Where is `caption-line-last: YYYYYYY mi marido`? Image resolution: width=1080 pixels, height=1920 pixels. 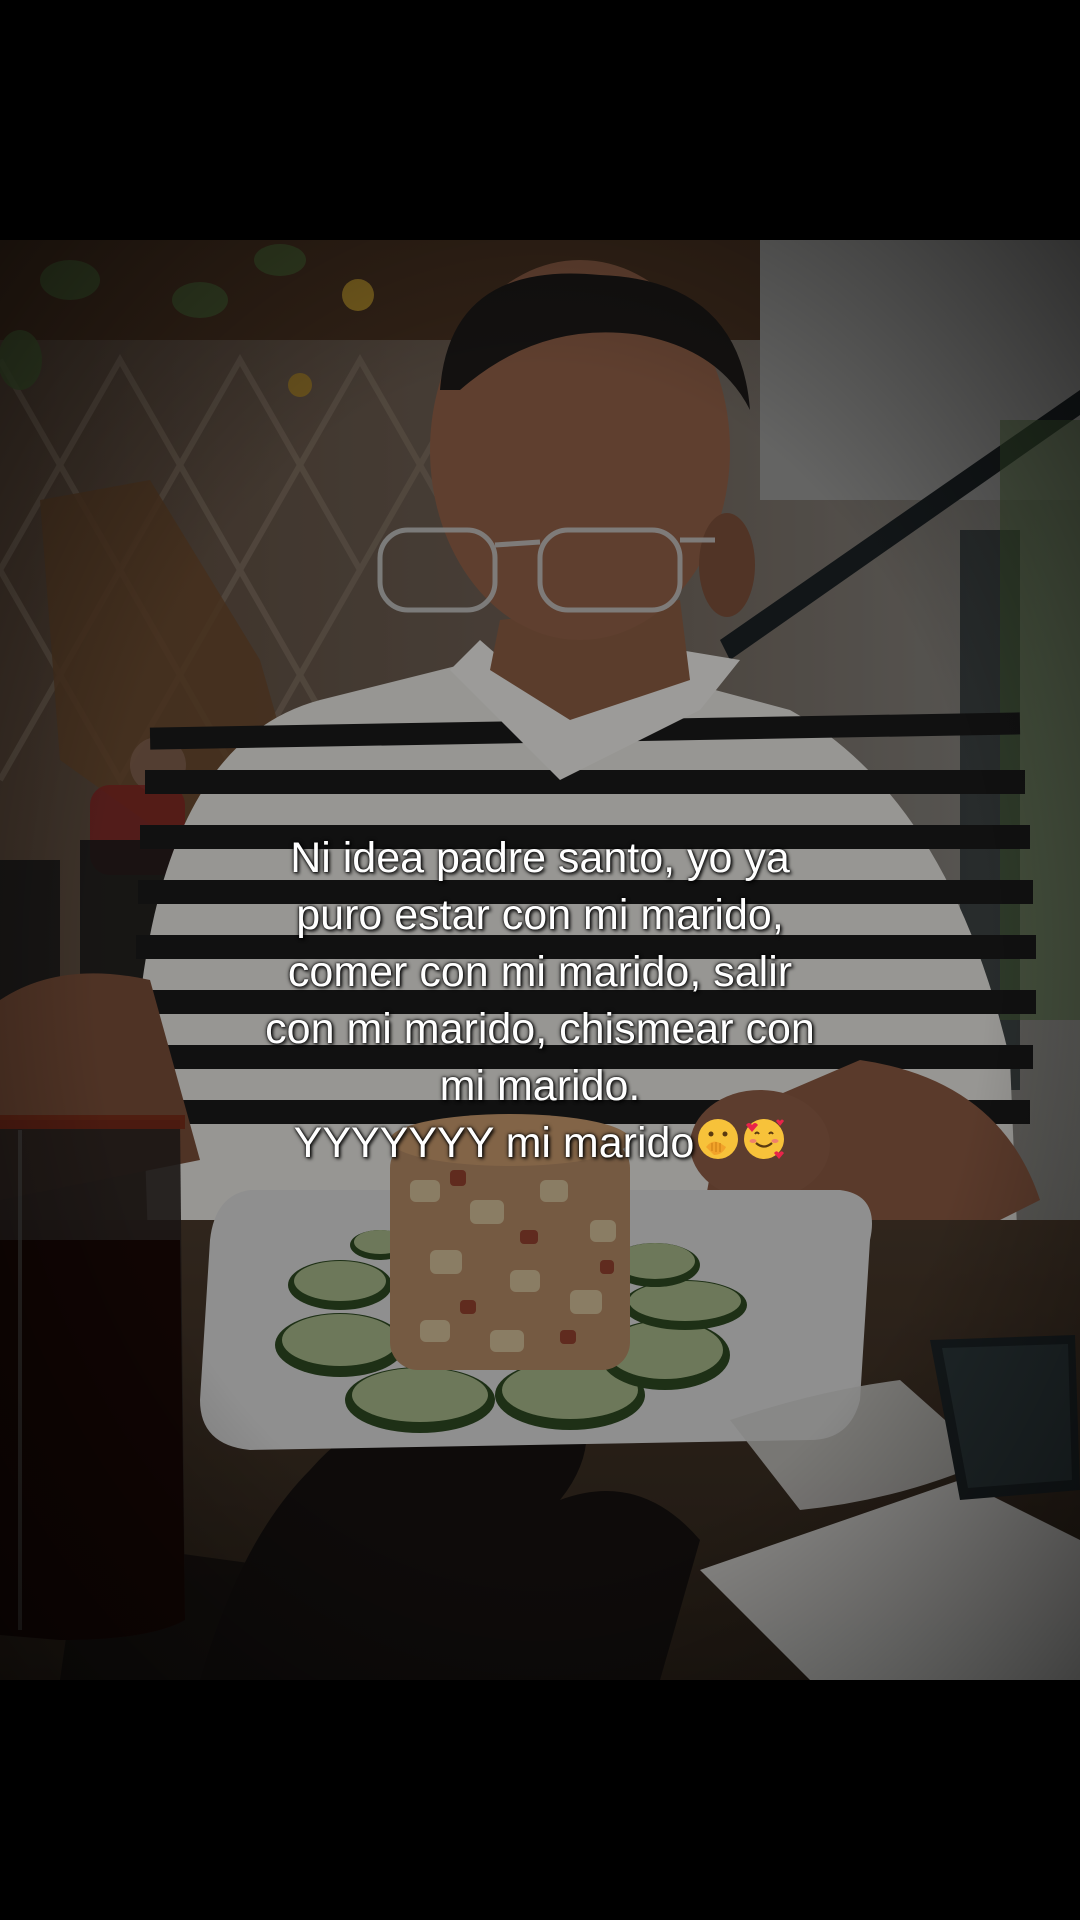
caption-line-last: YYYYYYY mi marido is located at coordinates (540, 1143).